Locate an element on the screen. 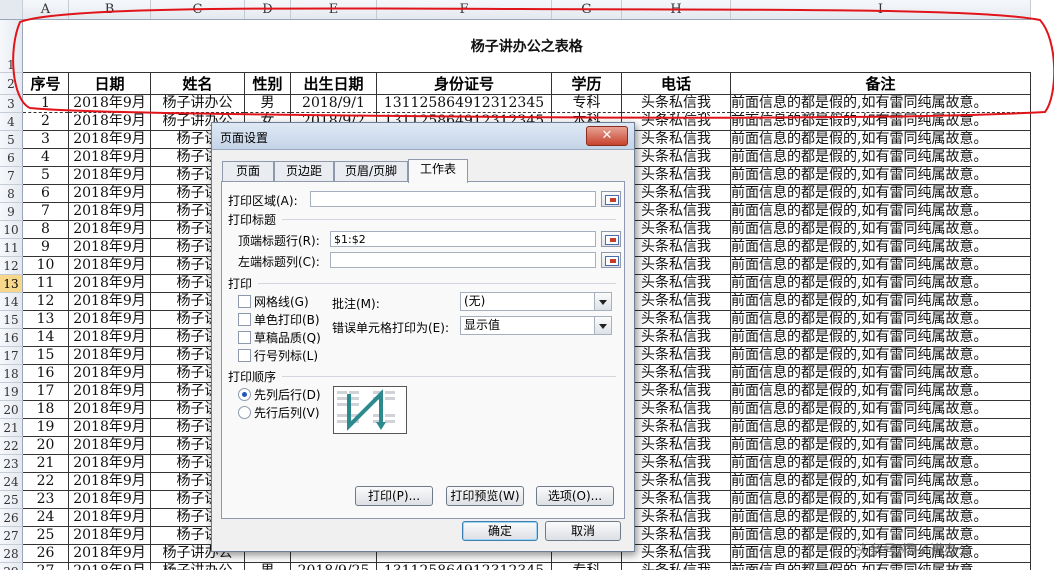  print-area-ref-button is located at coordinates (611, 199).